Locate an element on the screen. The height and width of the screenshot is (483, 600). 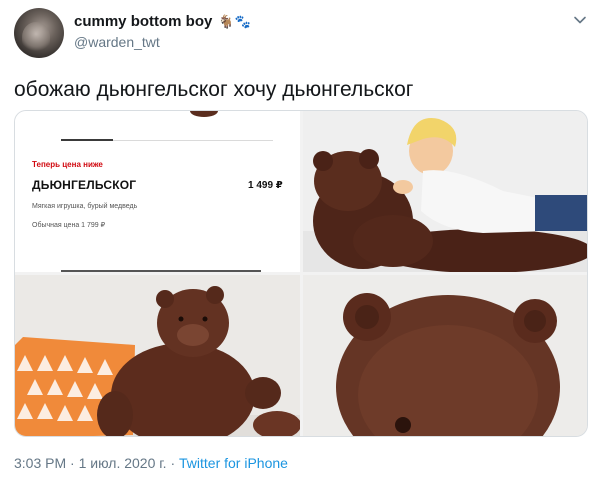
price-drop-label: Теперь цена ниже is located at coordinates (67, 164).